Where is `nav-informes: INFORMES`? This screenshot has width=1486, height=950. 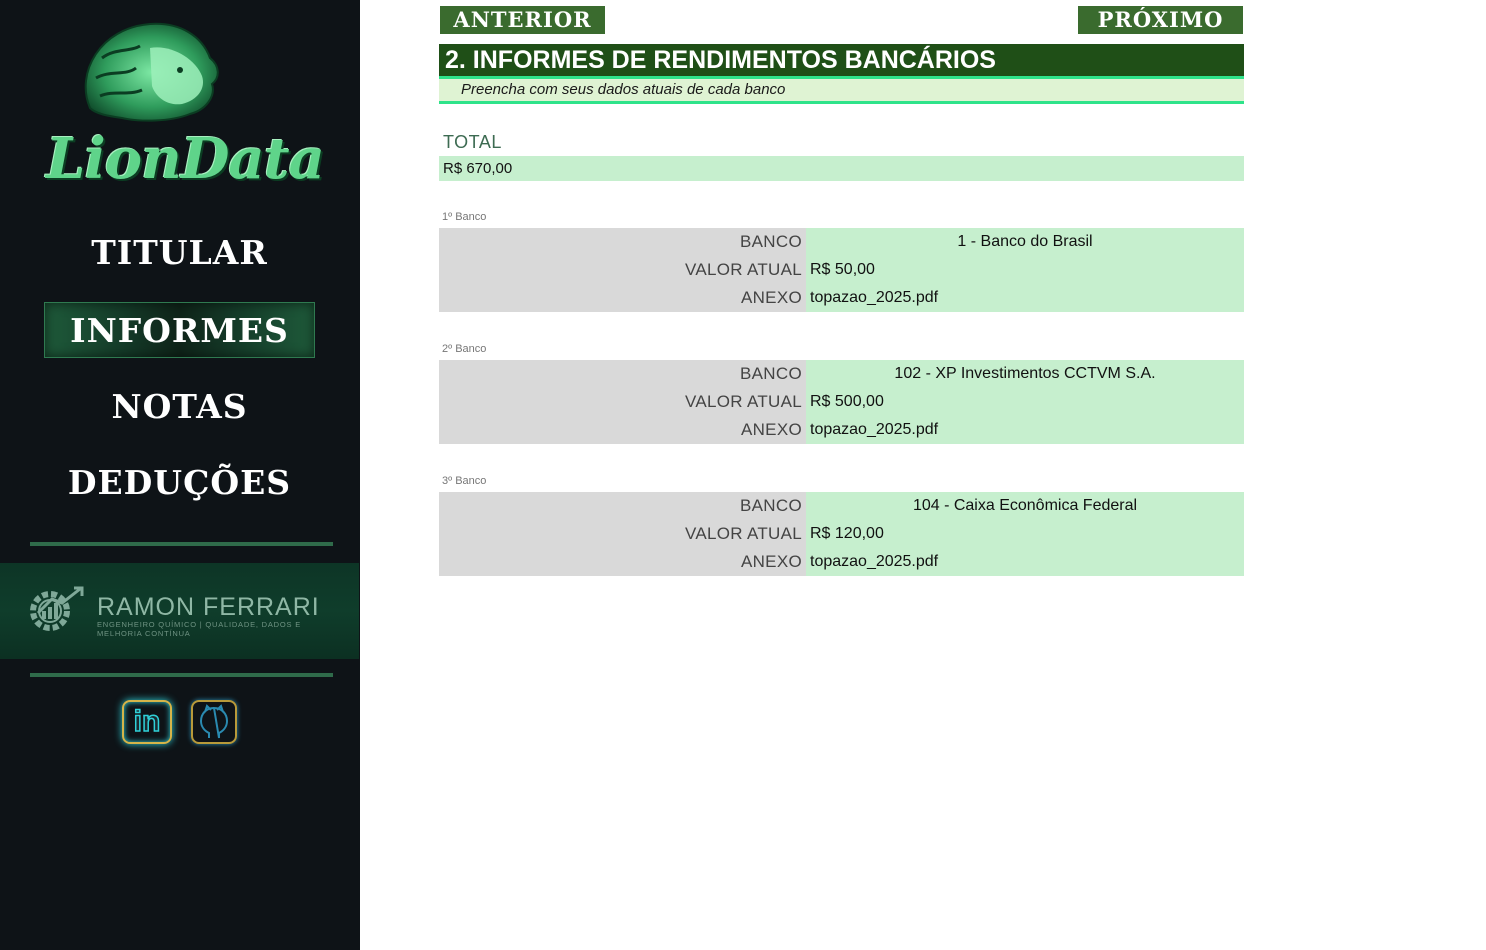
nav-informes: INFORMES is located at coordinates (179, 330).